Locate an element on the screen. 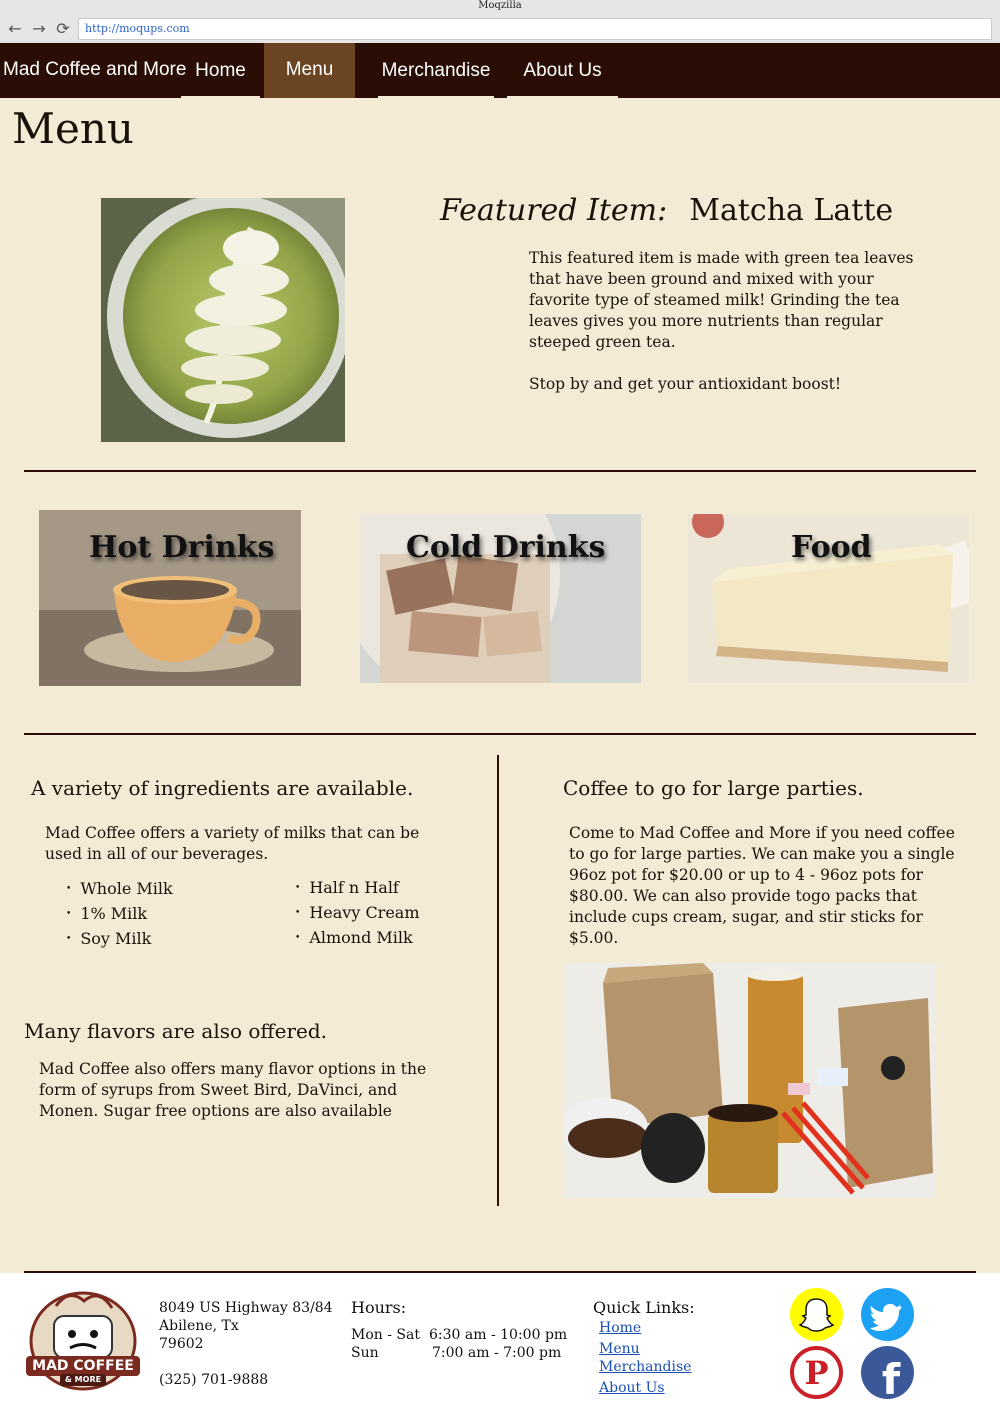 This screenshot has width=1000, height=1415. address-bar: ← → ⟳ http://moqups.com is located at coordinates (500, 28).